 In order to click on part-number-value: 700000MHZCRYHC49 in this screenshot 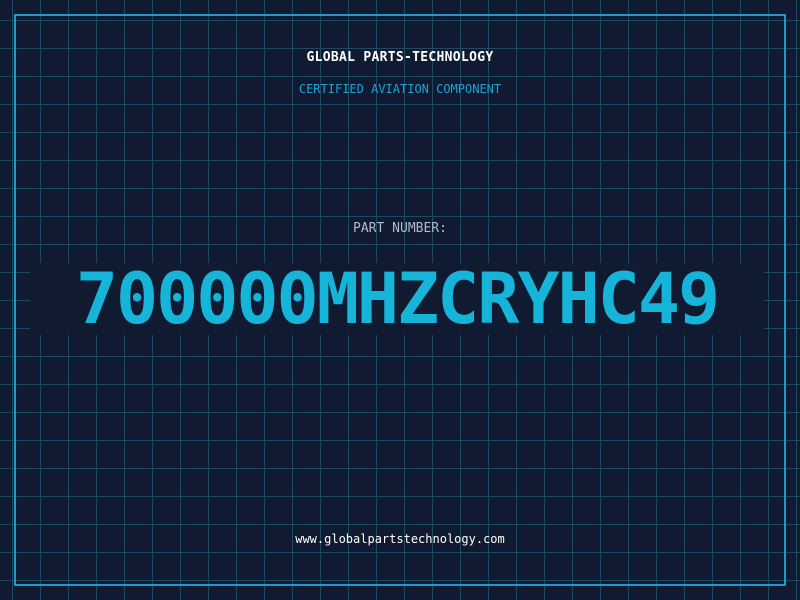, I will do `click(397, 299)`.